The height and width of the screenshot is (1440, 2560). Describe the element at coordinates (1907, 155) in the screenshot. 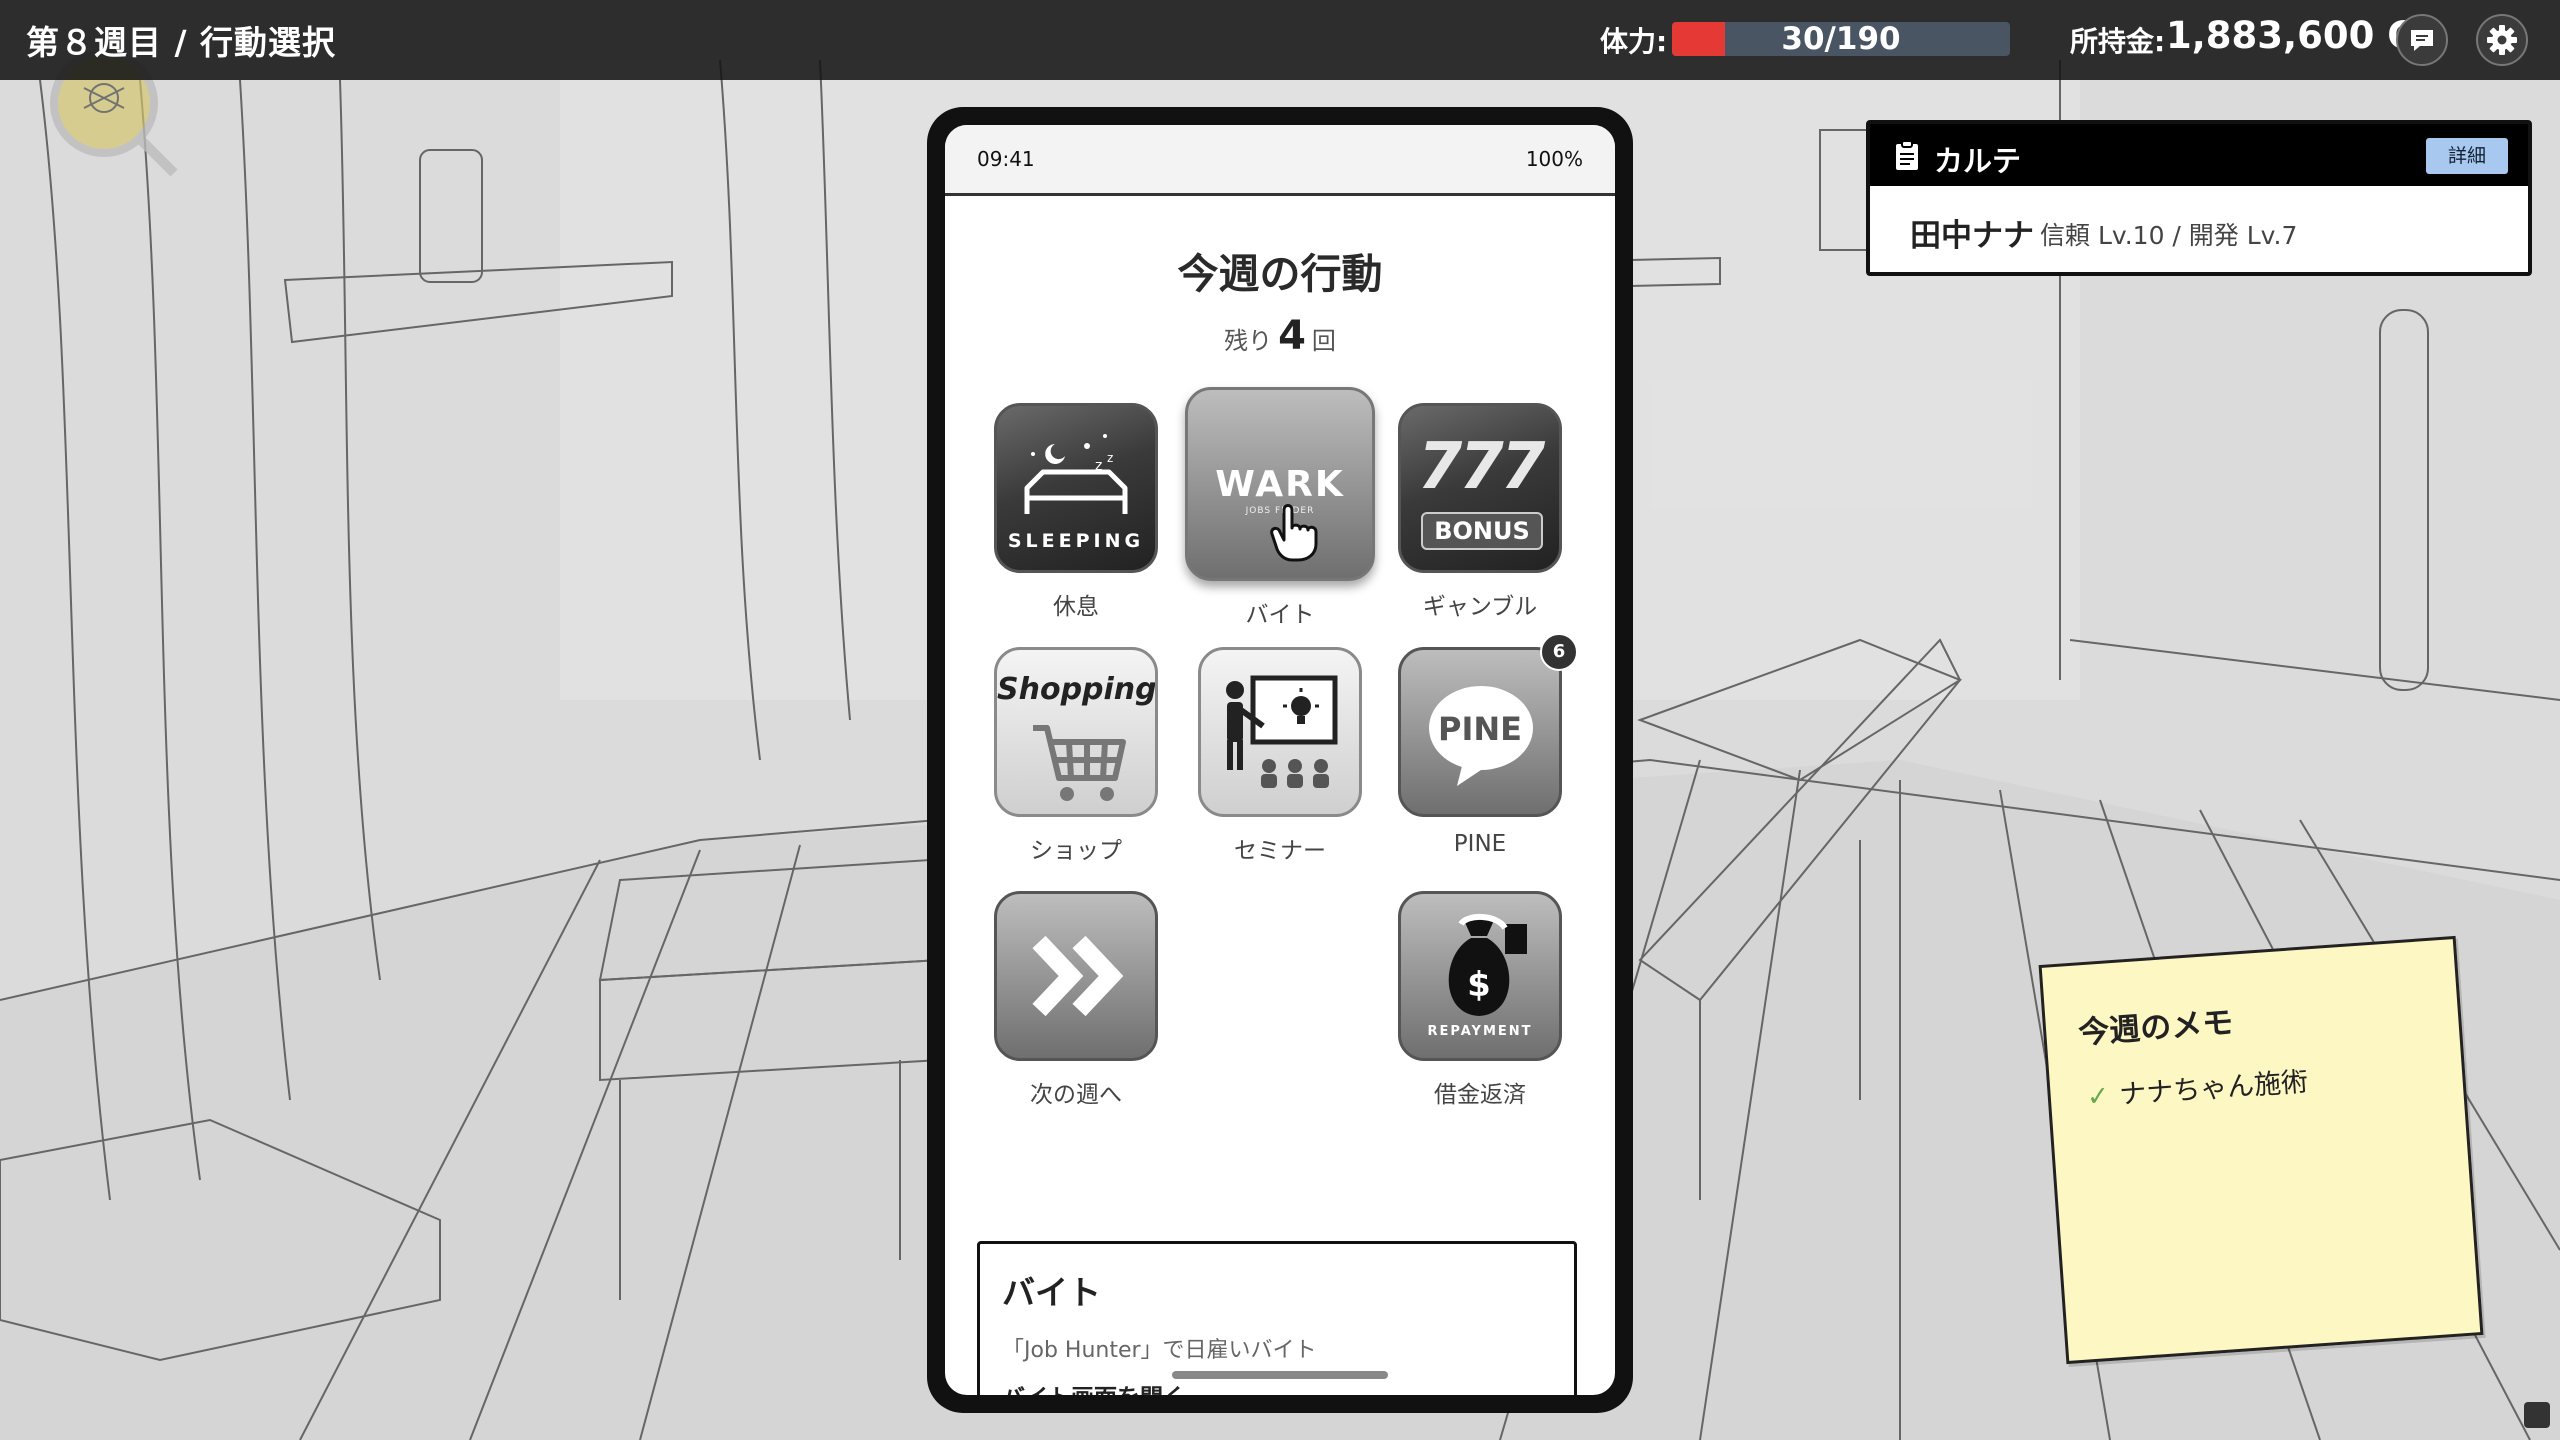

I see `clipboard-icon` at that location.